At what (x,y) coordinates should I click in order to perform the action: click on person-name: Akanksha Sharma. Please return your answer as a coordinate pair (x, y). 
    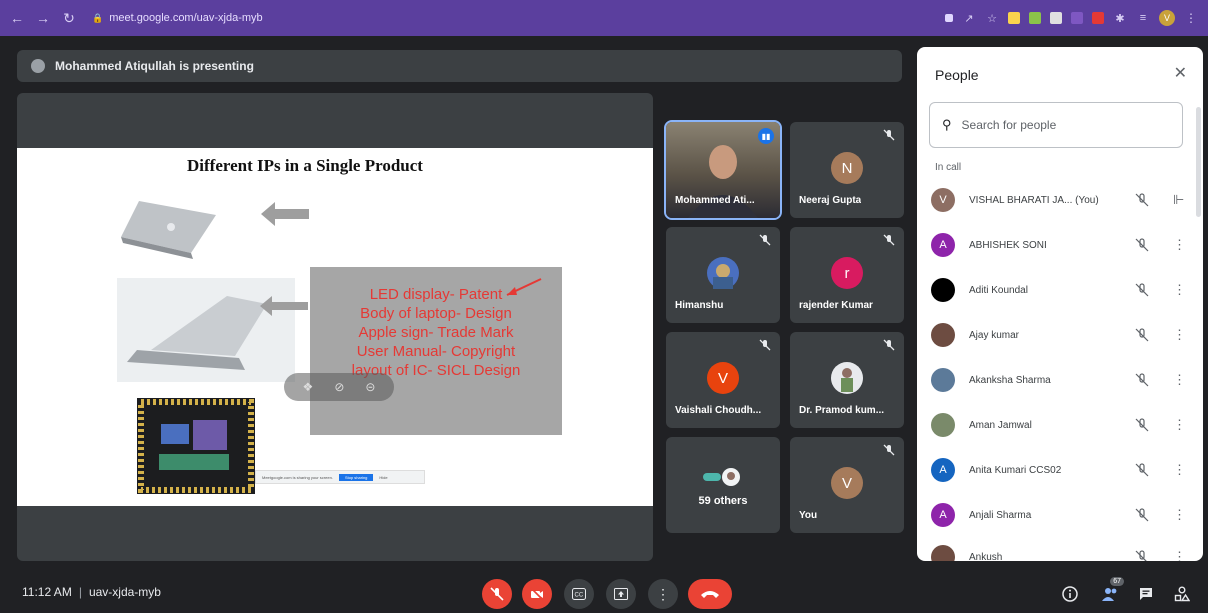
    Looking at the image, I should click on (1010, 380).